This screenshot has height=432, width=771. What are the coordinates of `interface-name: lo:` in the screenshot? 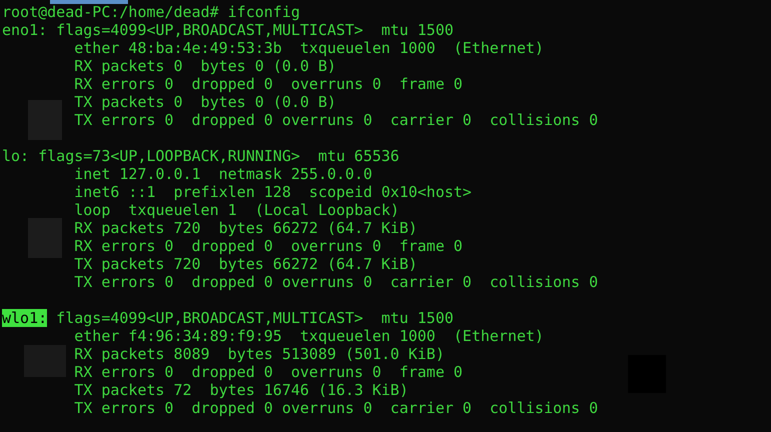 It's located at (16, 156).